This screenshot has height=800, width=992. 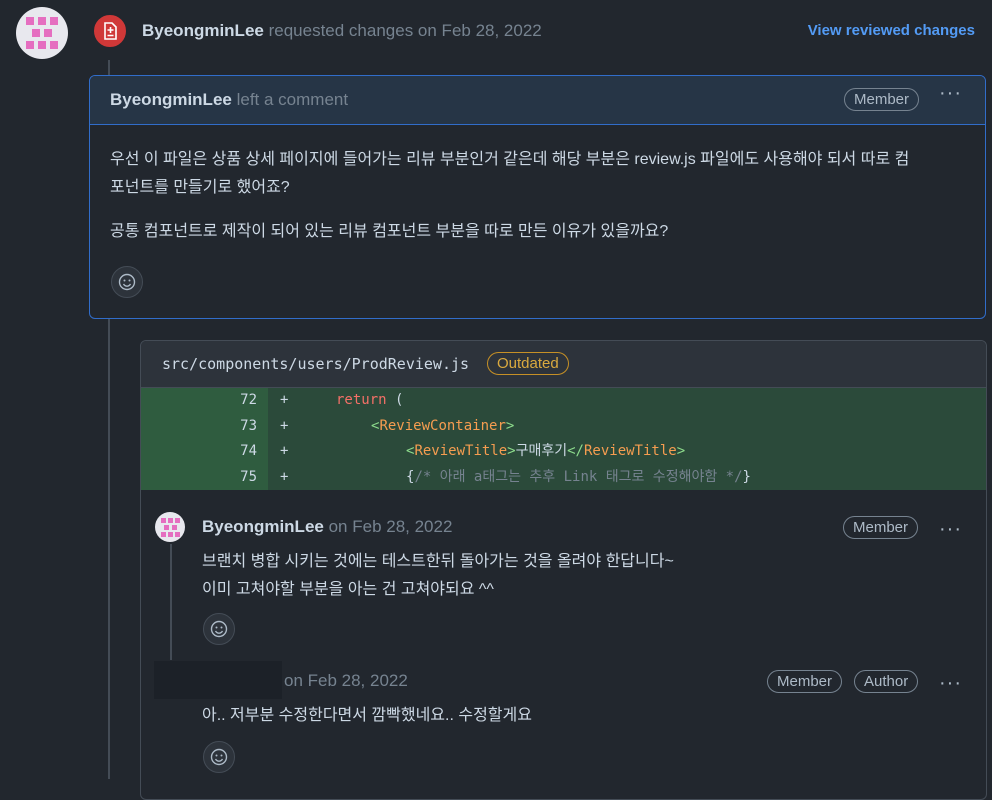 I want to click on comment-body: 아.. 저부분 수정한다면서 깜빡했네요.. 수정할게요, so click(x=367, y=715).